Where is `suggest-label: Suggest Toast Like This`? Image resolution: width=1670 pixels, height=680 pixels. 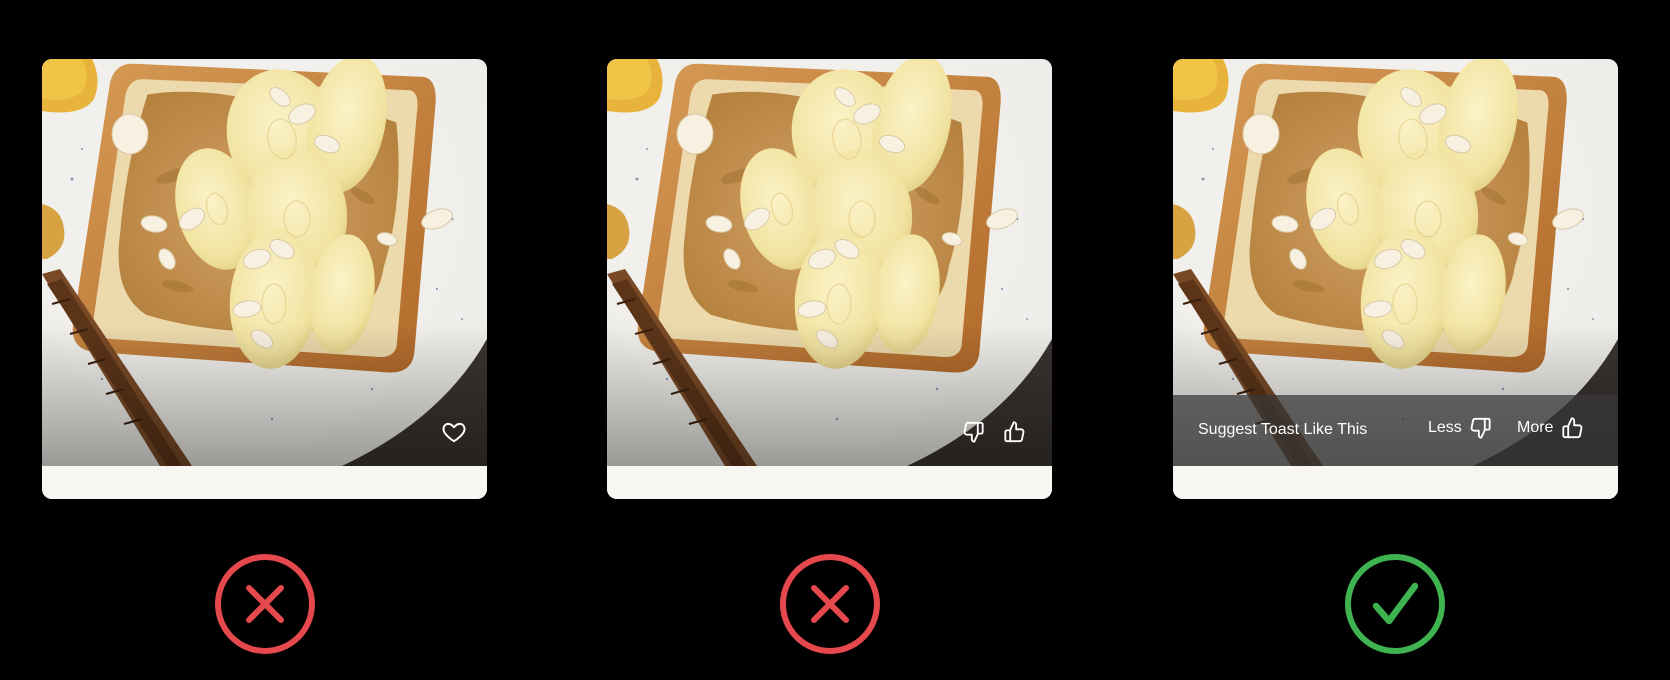
suggest-label: Suggest Toast Like This is located at coordinates (1283, 429).